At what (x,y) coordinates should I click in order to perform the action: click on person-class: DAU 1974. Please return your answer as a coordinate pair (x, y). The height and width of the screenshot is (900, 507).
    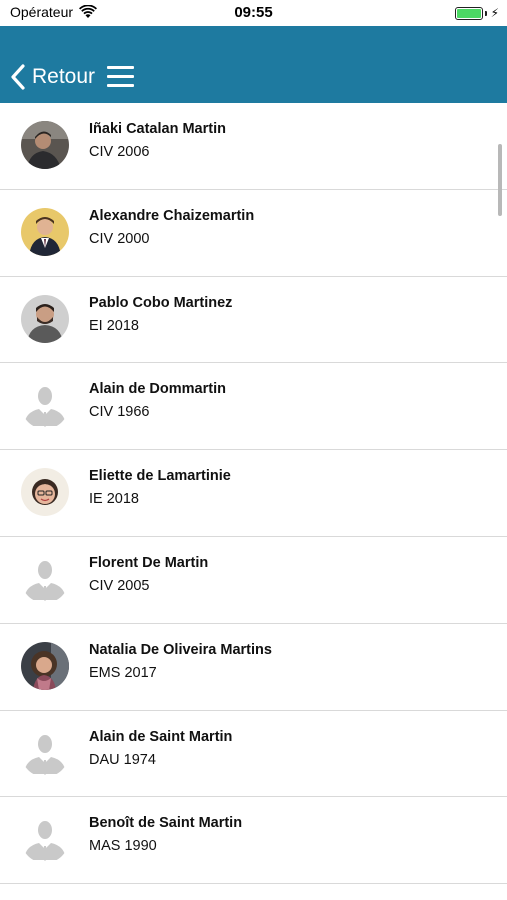
    Looking at the image, I should click on (122, 759).